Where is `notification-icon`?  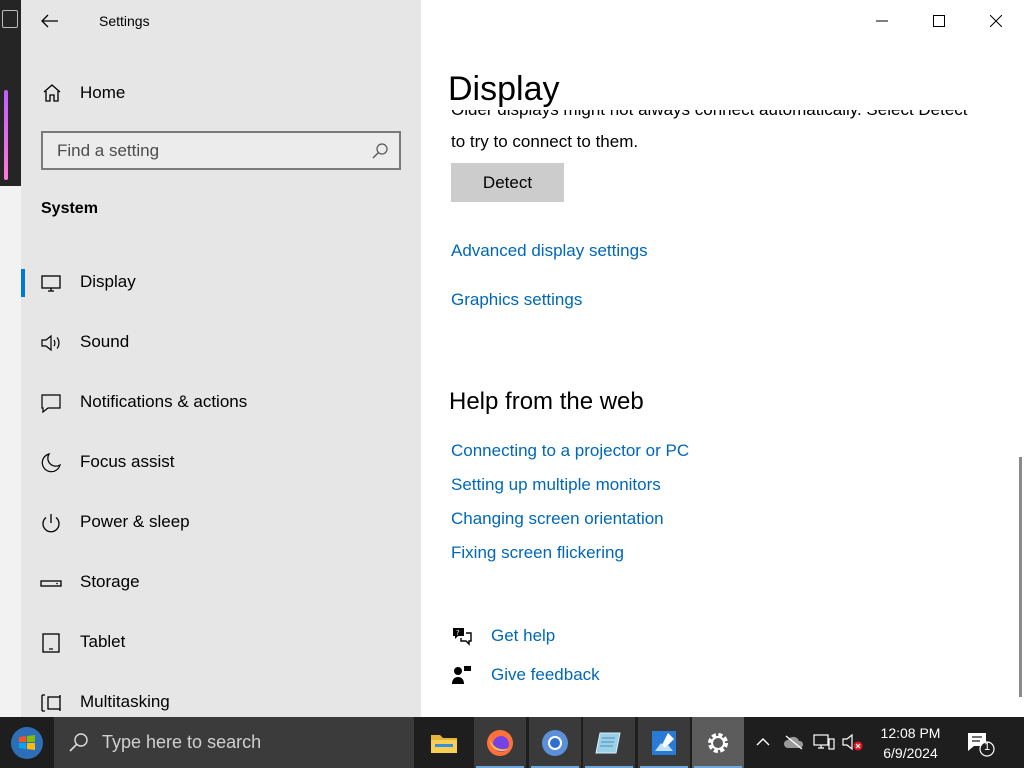
notification-icon is located at coordinates (981, 745).